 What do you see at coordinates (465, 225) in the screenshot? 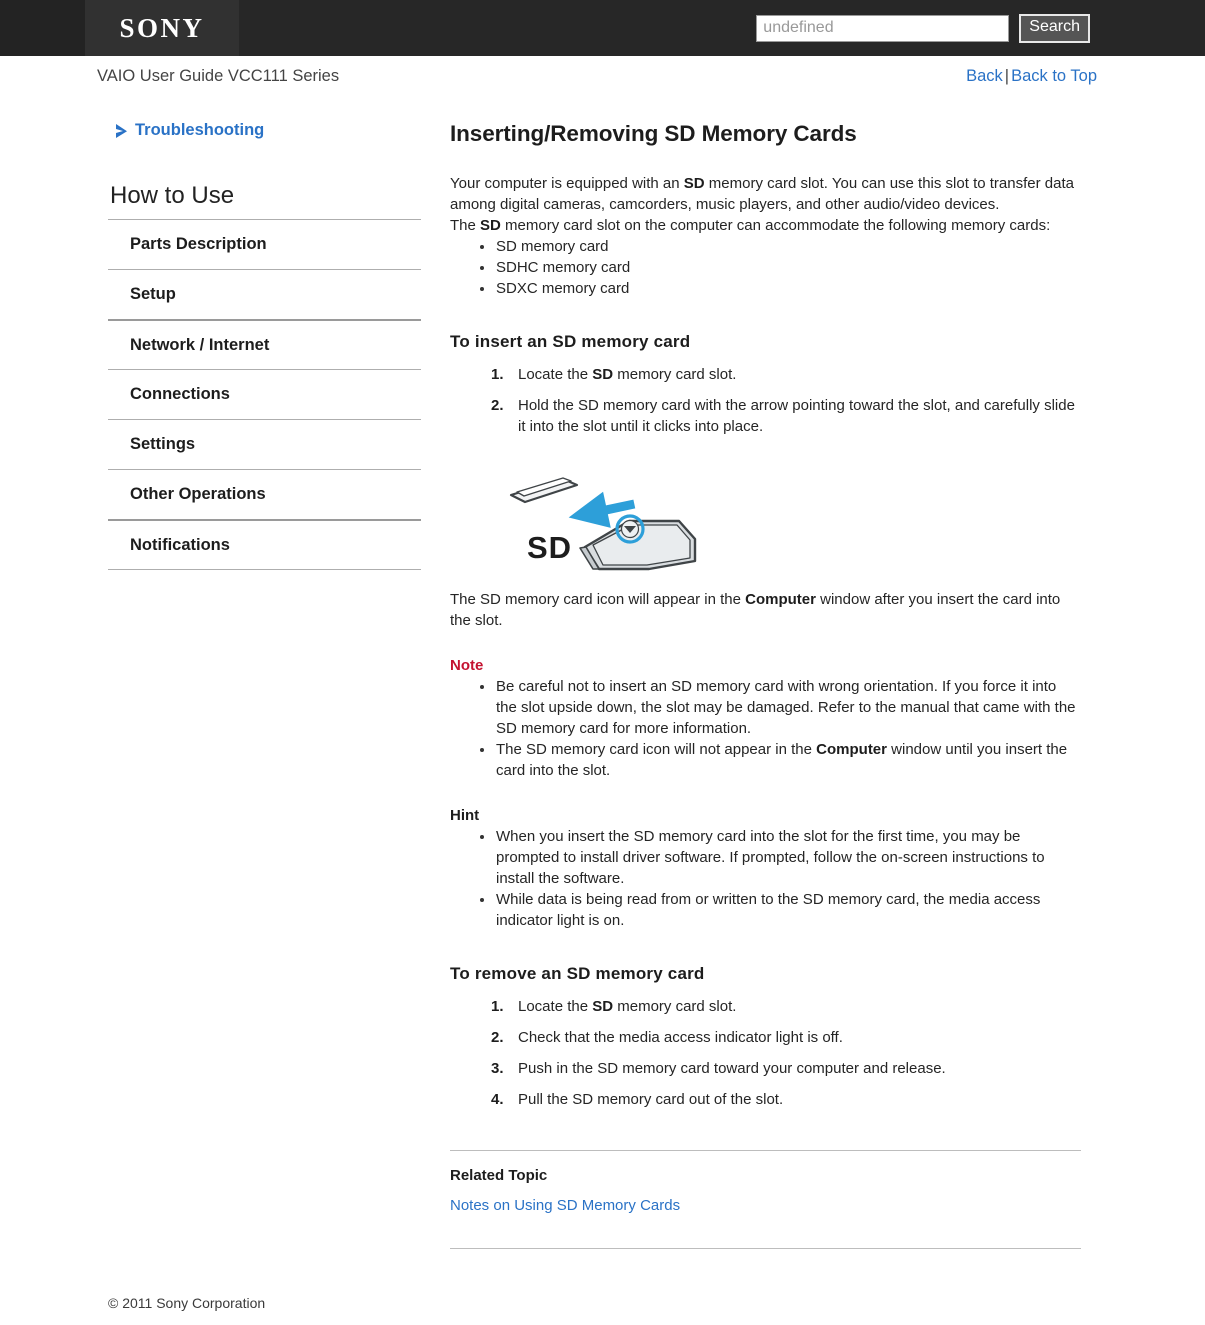
I see `intro-text-3: The` at bounding box center [465, 225].